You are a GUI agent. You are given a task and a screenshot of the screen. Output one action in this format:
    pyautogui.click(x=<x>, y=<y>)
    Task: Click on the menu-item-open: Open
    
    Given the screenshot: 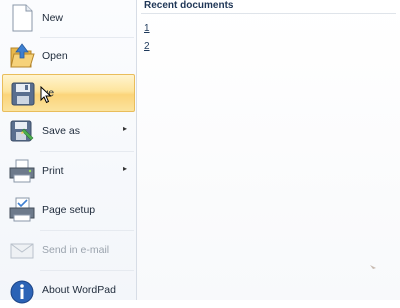 What is the action you would take?
    pyautogui.click(x=68, y=56)
    